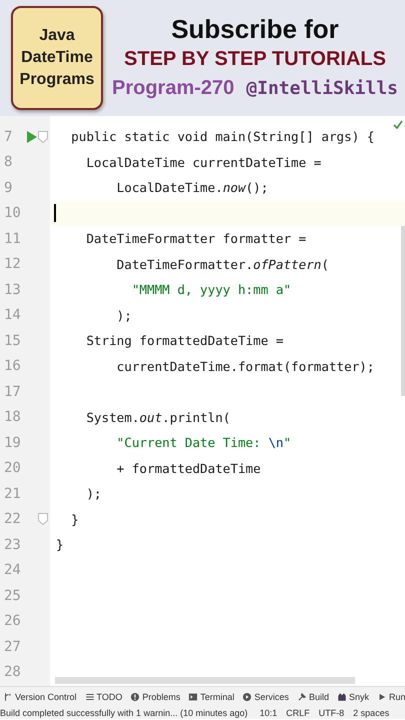 The height and width of the screenshot is (720, 405). Describe the element at coordinates (312, 697) in the screenshot. I see `tool-window-button: Build` at that location.